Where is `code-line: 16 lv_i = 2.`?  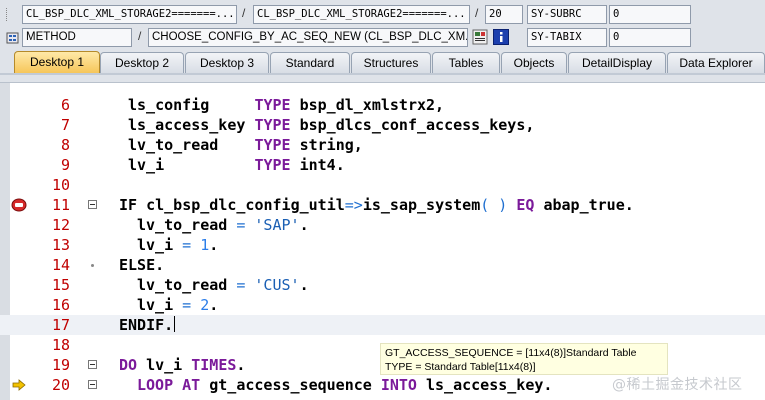
code-line: 16 lv_i = 2. is located at coordinates (382, 305).